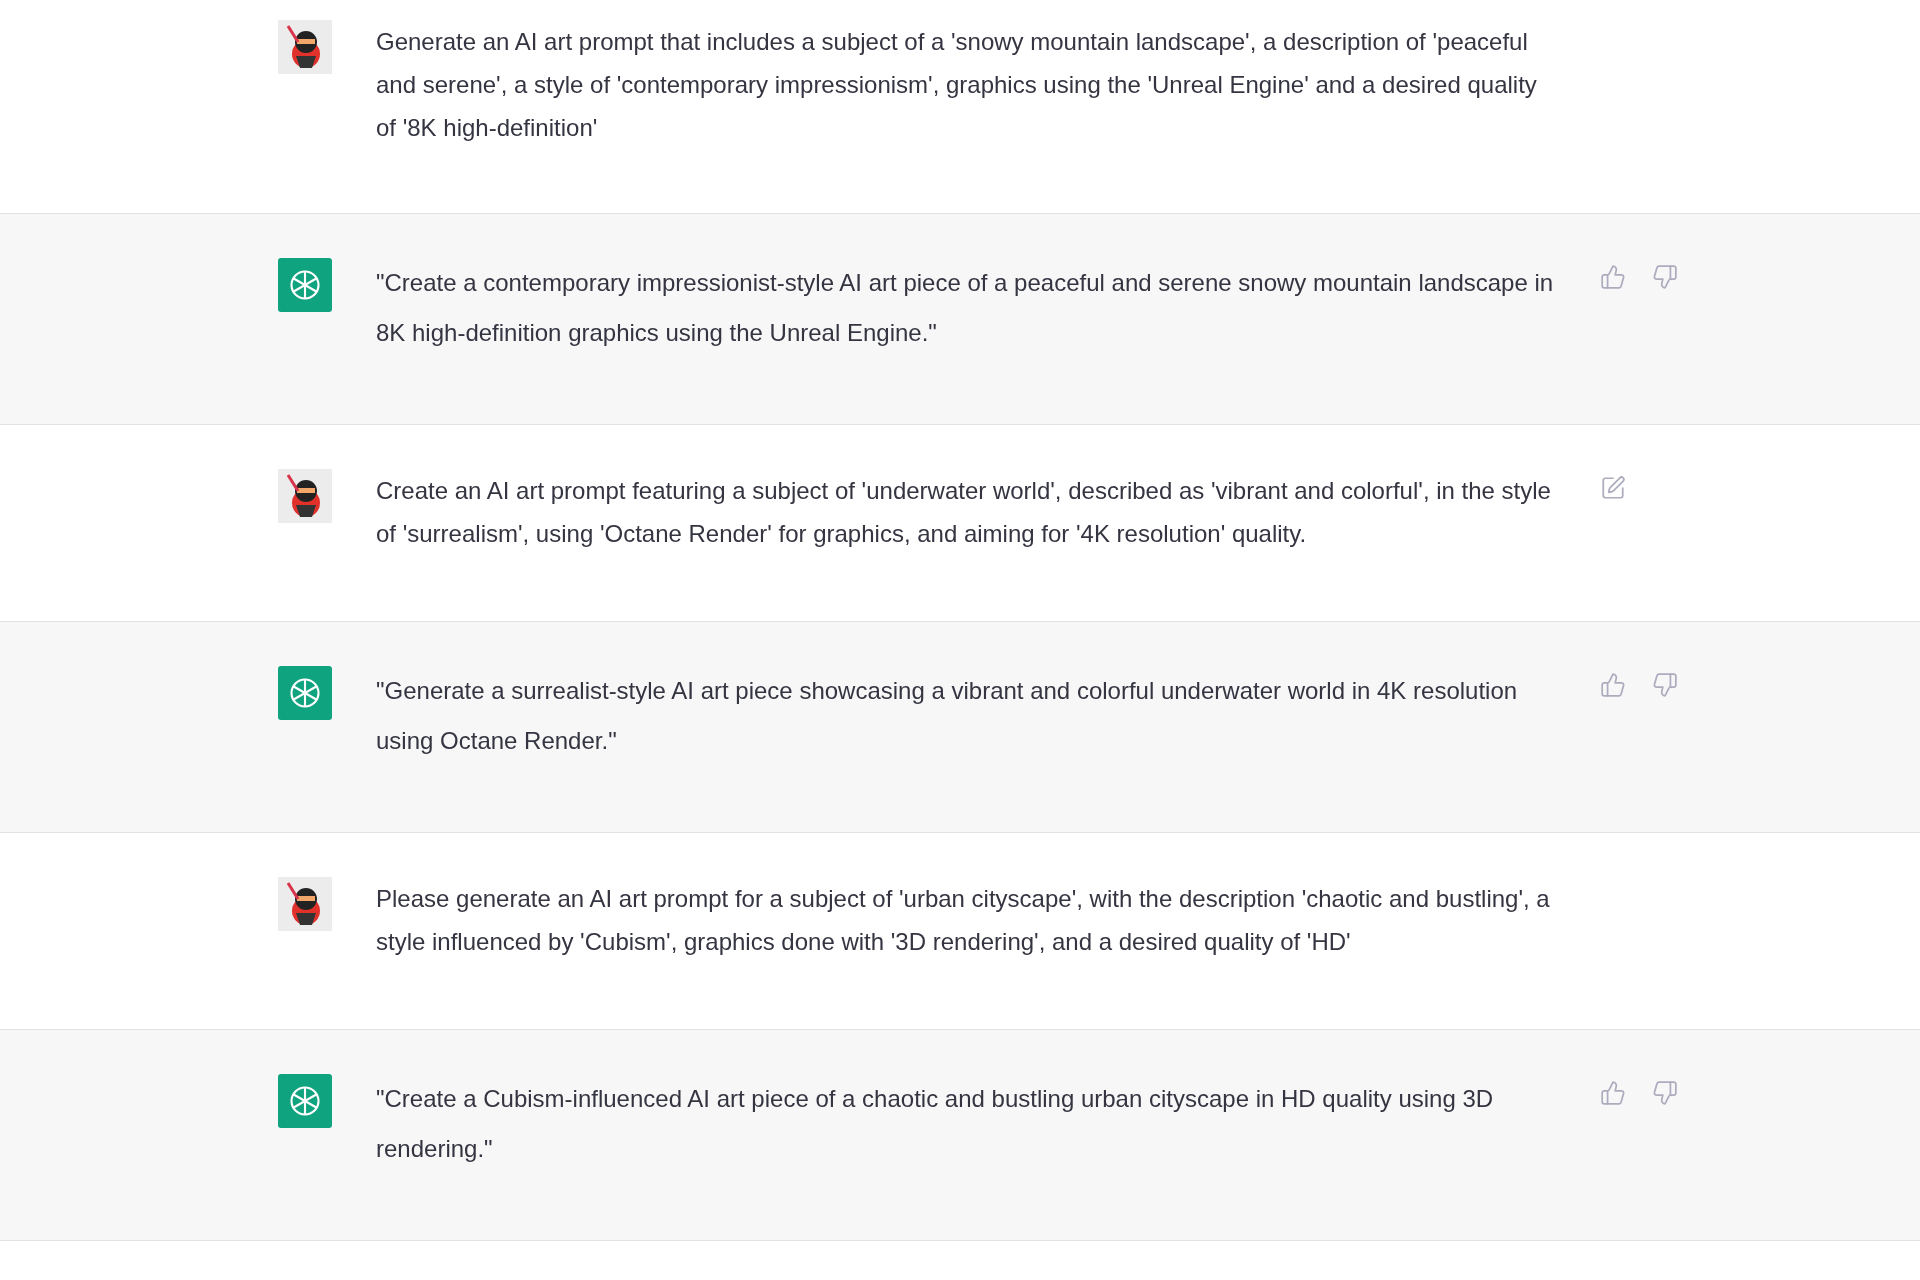 The height and width of the screenshot is (1280, 1920). I want to click on message-text: Generate an AI art prompt that includes a subject of a 'snowy mountain landscape', a description of 'peaceful and serene', a style of 'contemporary impressionism', graphics using the 'Unreal Engine' and a desired quality of '8K high-definition', so click(957, 85).